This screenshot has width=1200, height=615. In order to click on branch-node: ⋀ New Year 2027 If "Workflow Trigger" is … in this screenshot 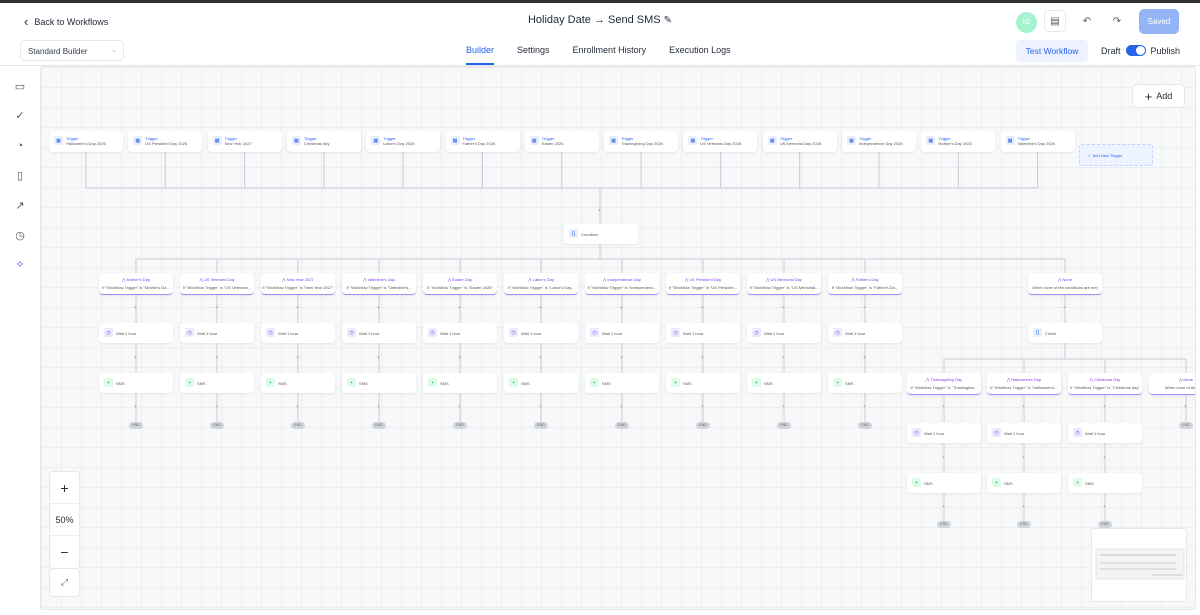, I will do `click(298, 284)`.